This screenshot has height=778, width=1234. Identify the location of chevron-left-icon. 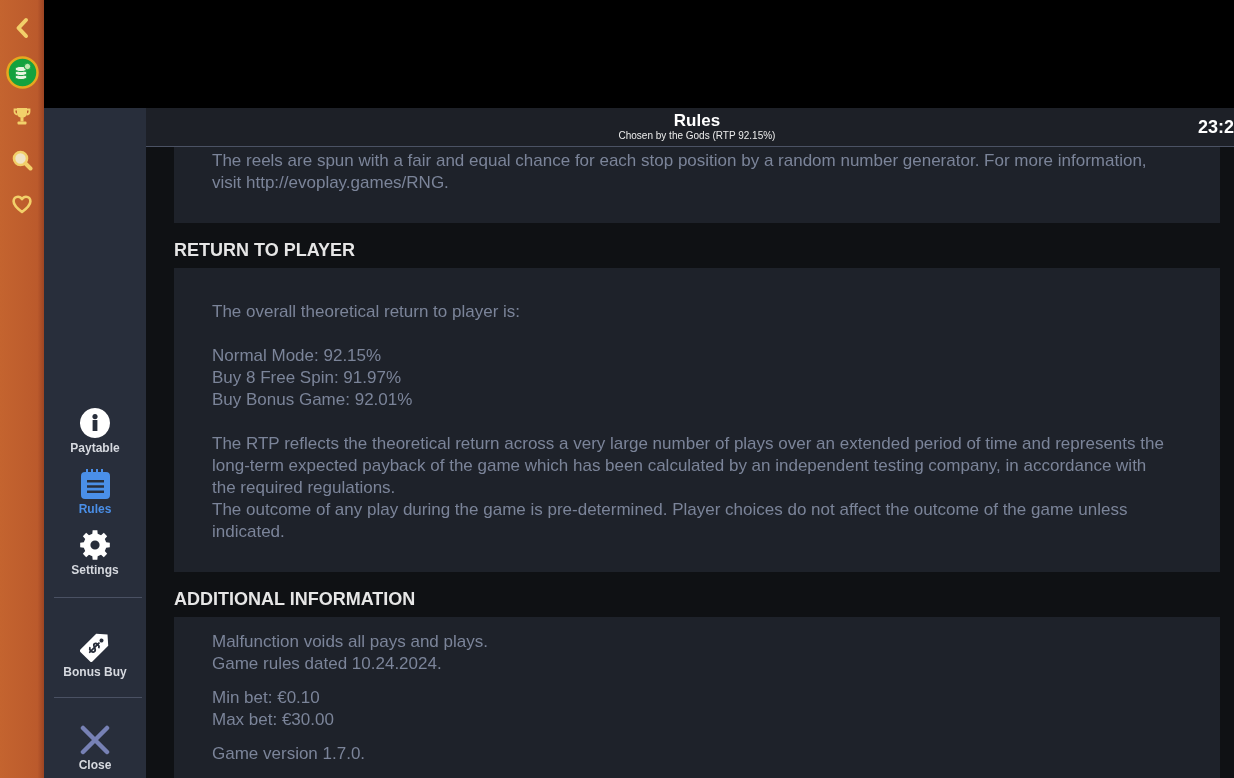
(22, 28).